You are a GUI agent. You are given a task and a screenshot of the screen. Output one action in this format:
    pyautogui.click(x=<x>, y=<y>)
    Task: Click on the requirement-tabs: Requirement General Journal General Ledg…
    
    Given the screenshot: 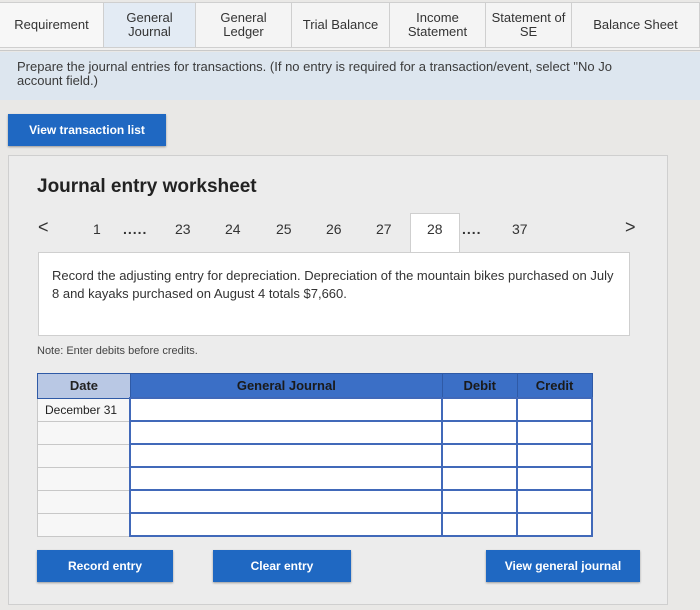 What is the action you would take?
    pyautogui.click(x=350, y=26)
    